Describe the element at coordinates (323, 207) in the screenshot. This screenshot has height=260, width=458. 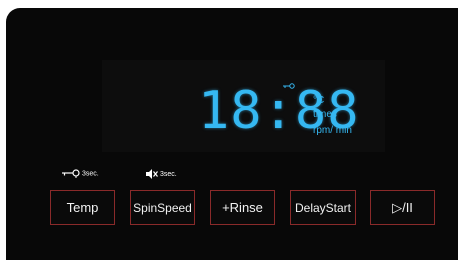
I see `delay-start-button: DelayStart` at that location.